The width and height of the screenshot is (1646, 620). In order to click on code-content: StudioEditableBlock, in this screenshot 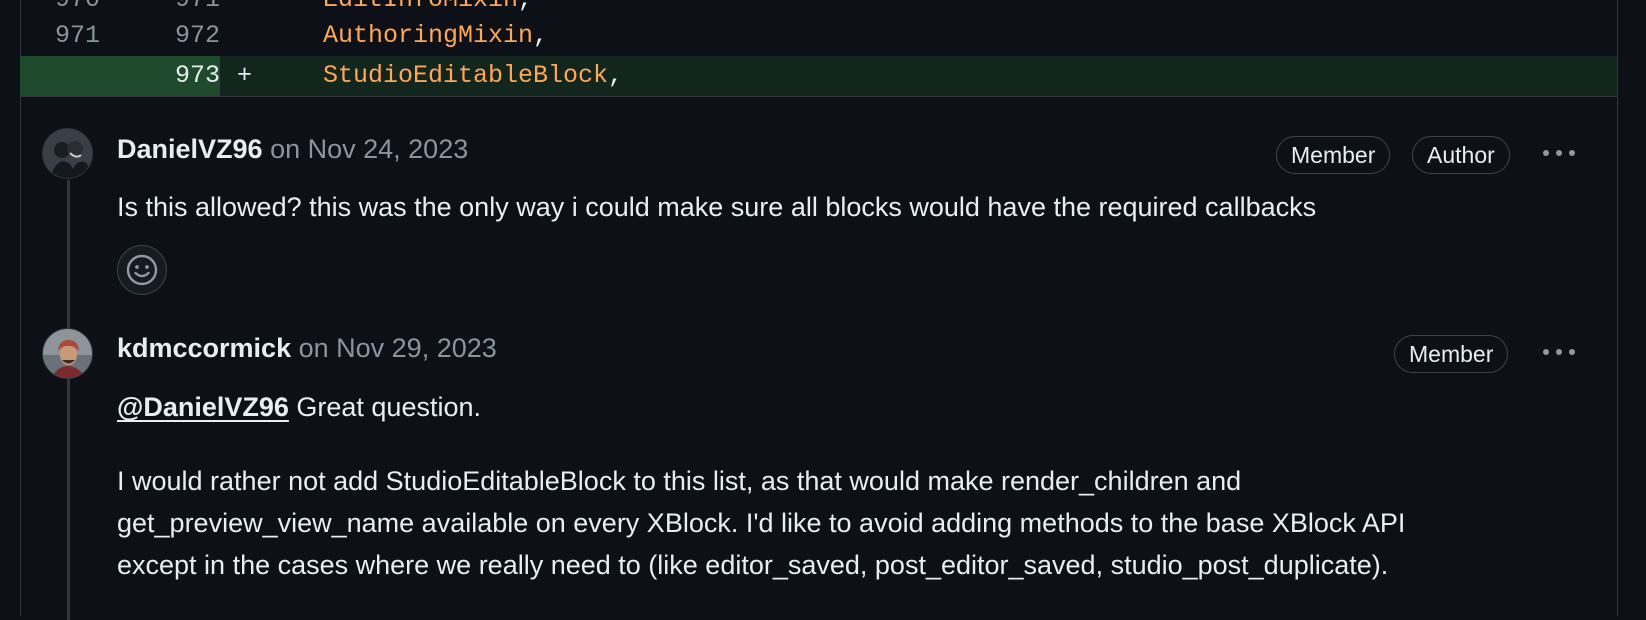, I will do `click(473, 76)`.